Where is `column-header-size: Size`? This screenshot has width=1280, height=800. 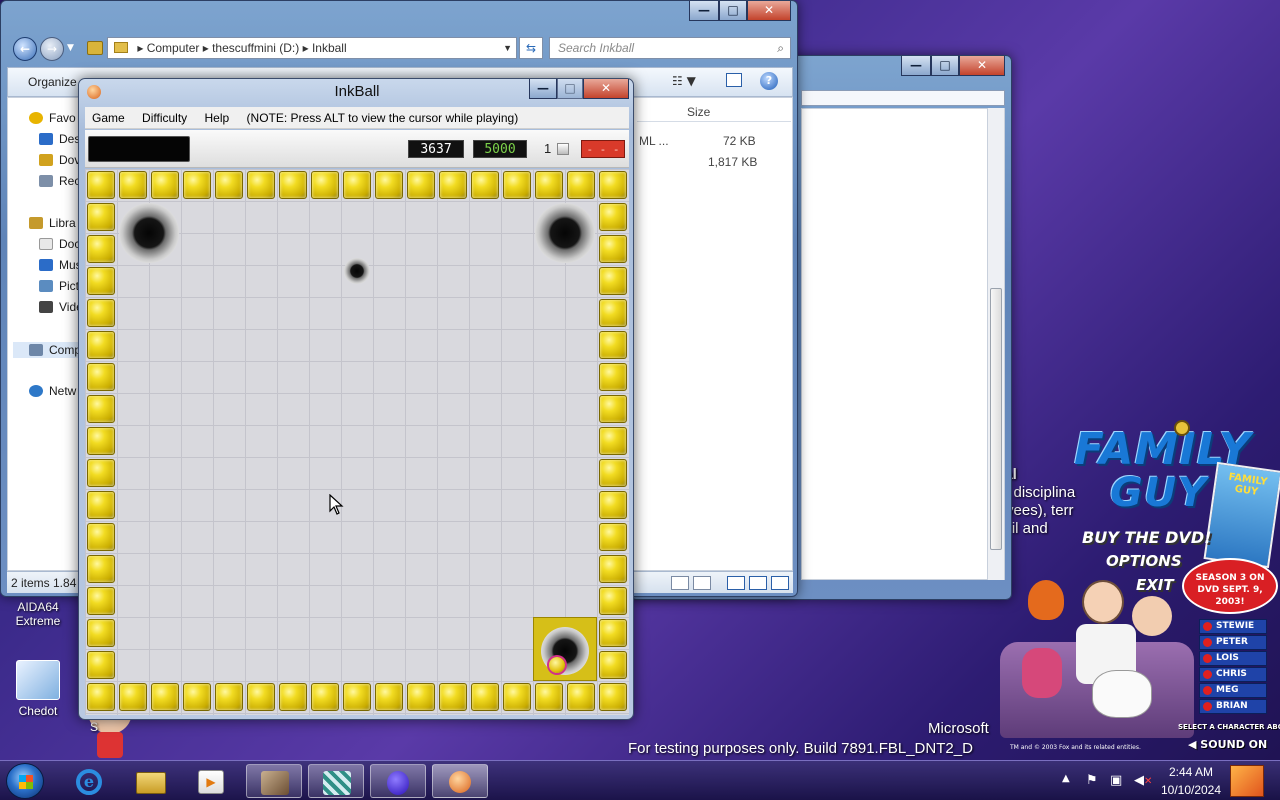
column-header-size: Size is located at coordinates (698, 112).